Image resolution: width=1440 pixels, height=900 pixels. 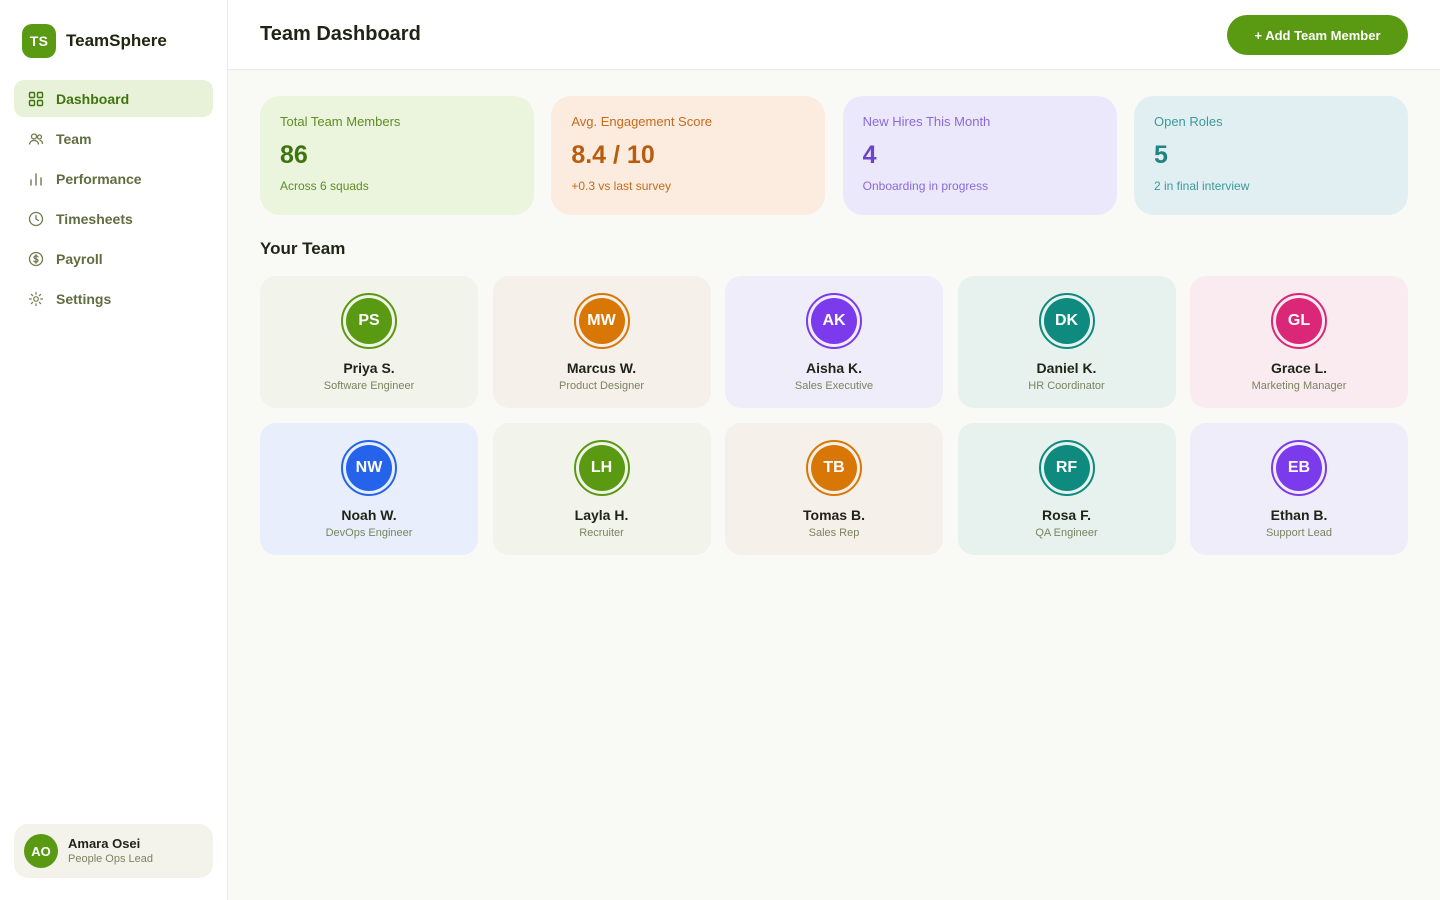 I want to click on stat-card-total-members: Total Team Members 86 Across 6 squads, so click(x=397, y=155).